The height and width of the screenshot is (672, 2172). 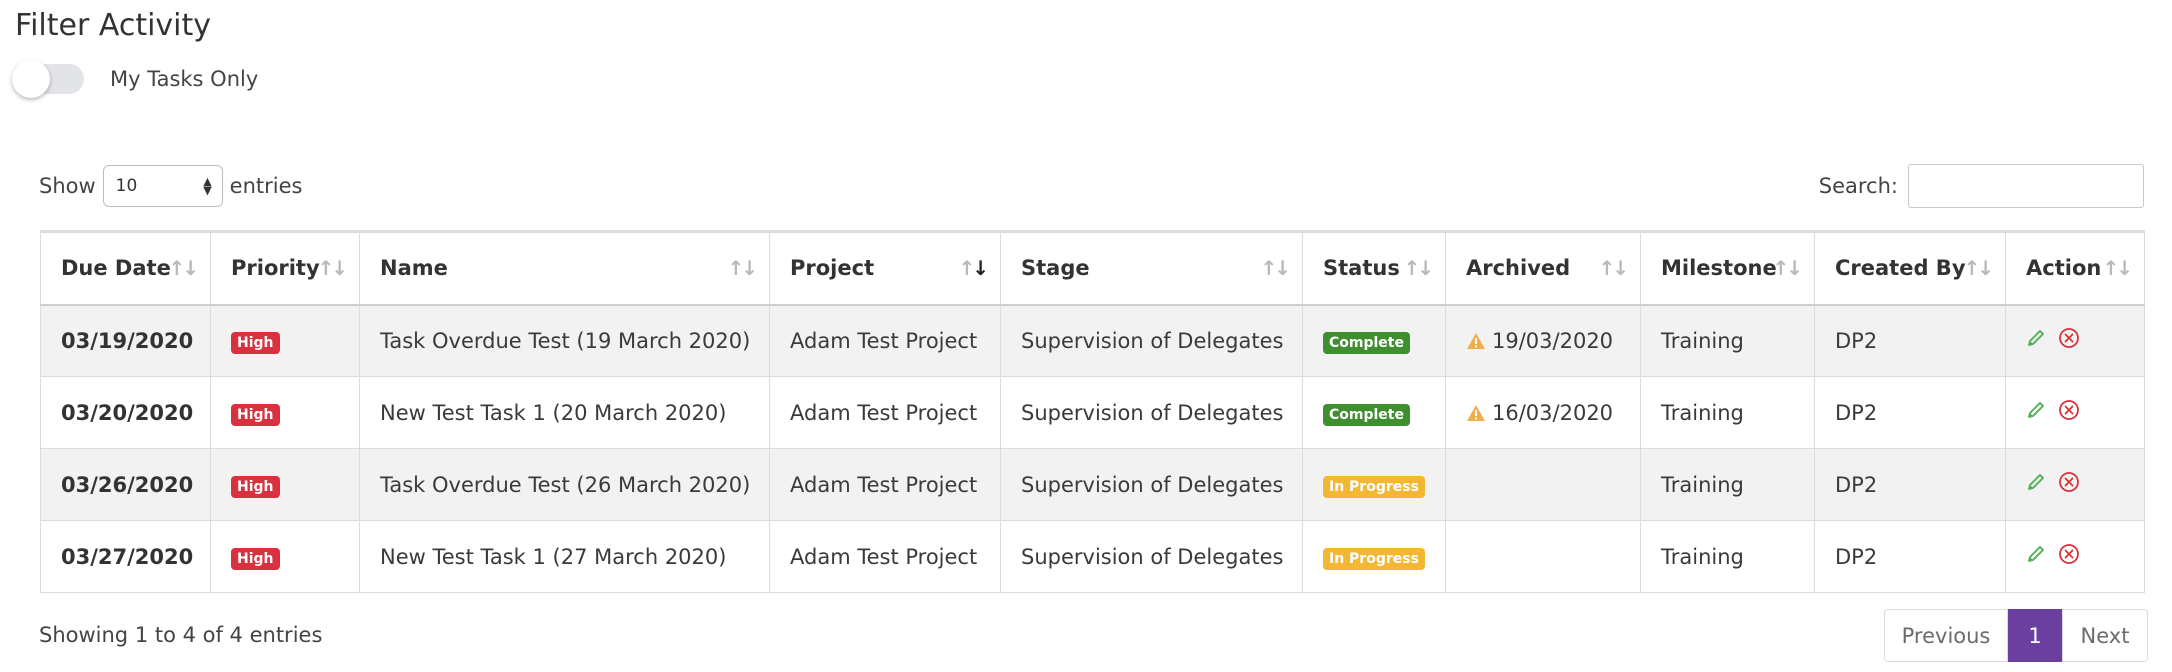 I want to click on select-arrows-icon: ▲ ▼, so click(x=207, y=186).